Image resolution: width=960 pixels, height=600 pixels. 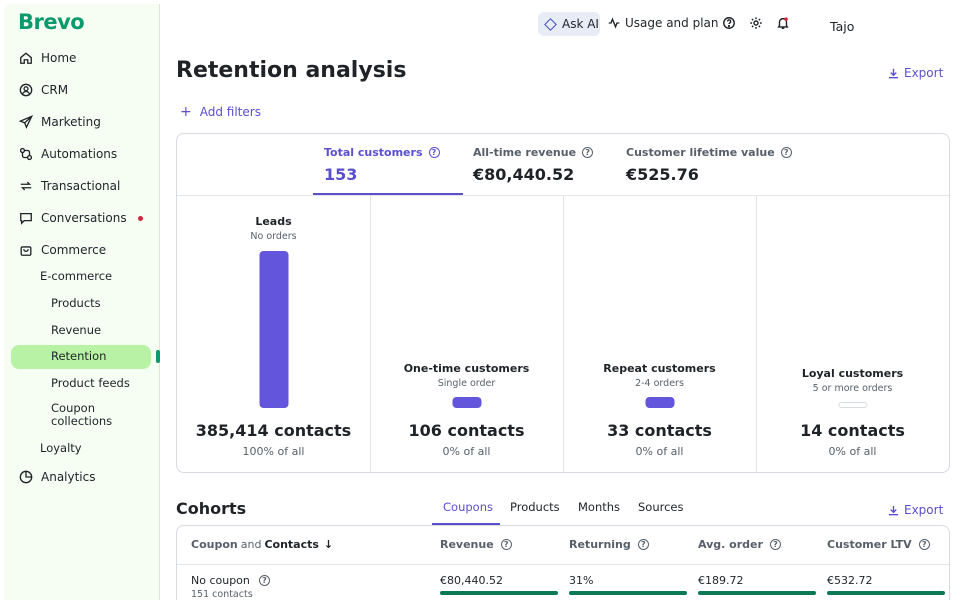 I want to click on column-header-returning: Returning?, so click(x=609, y=544).